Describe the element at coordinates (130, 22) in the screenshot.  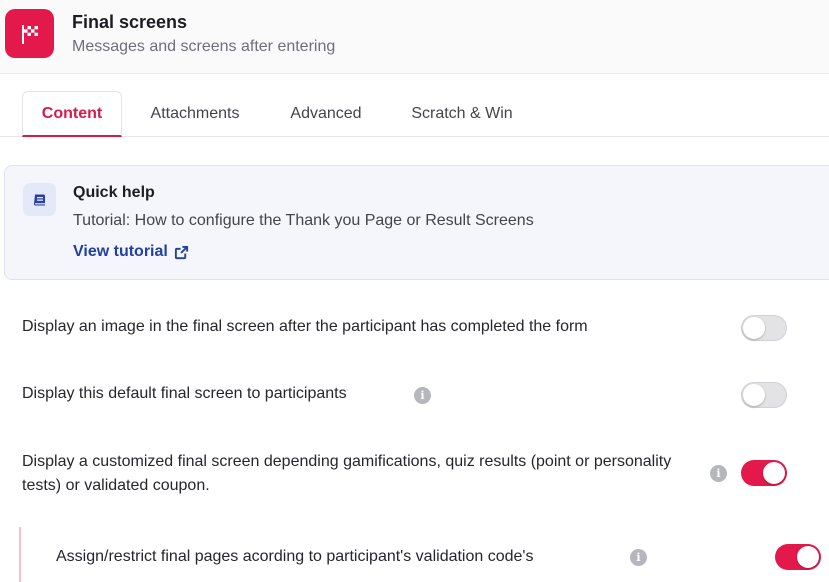
I see `page-title: Final screens` at that location.